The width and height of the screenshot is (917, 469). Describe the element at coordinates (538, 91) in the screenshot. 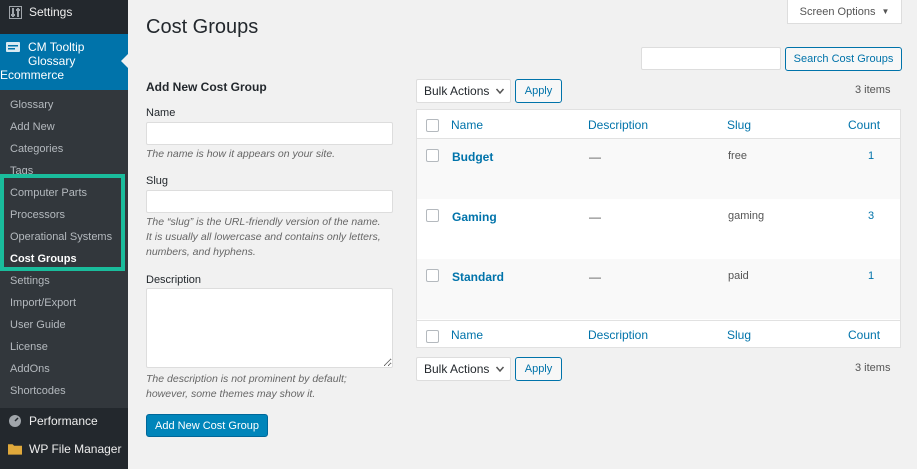

I see `apply-button-top: Apply` at that location.